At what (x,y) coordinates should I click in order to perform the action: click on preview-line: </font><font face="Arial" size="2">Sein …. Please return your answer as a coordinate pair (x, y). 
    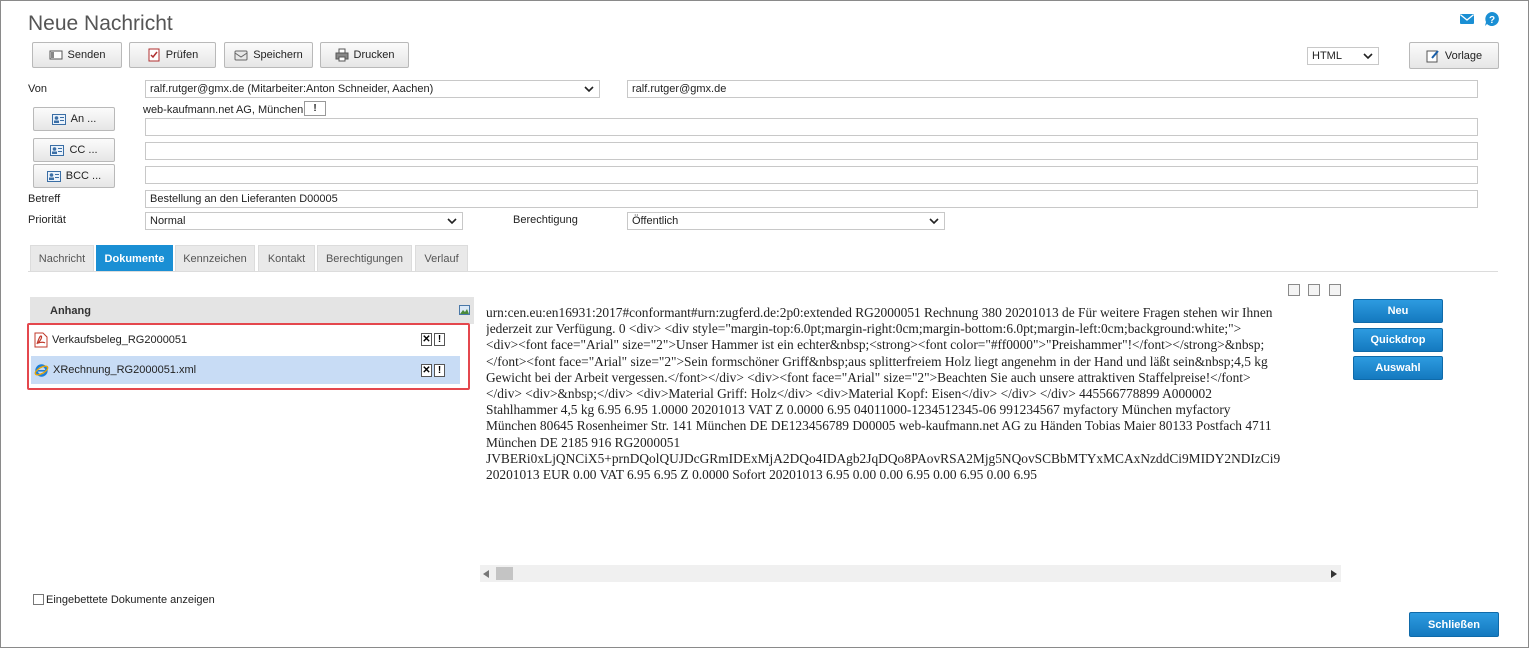
    Looking at the image, I should click on (877, 361).